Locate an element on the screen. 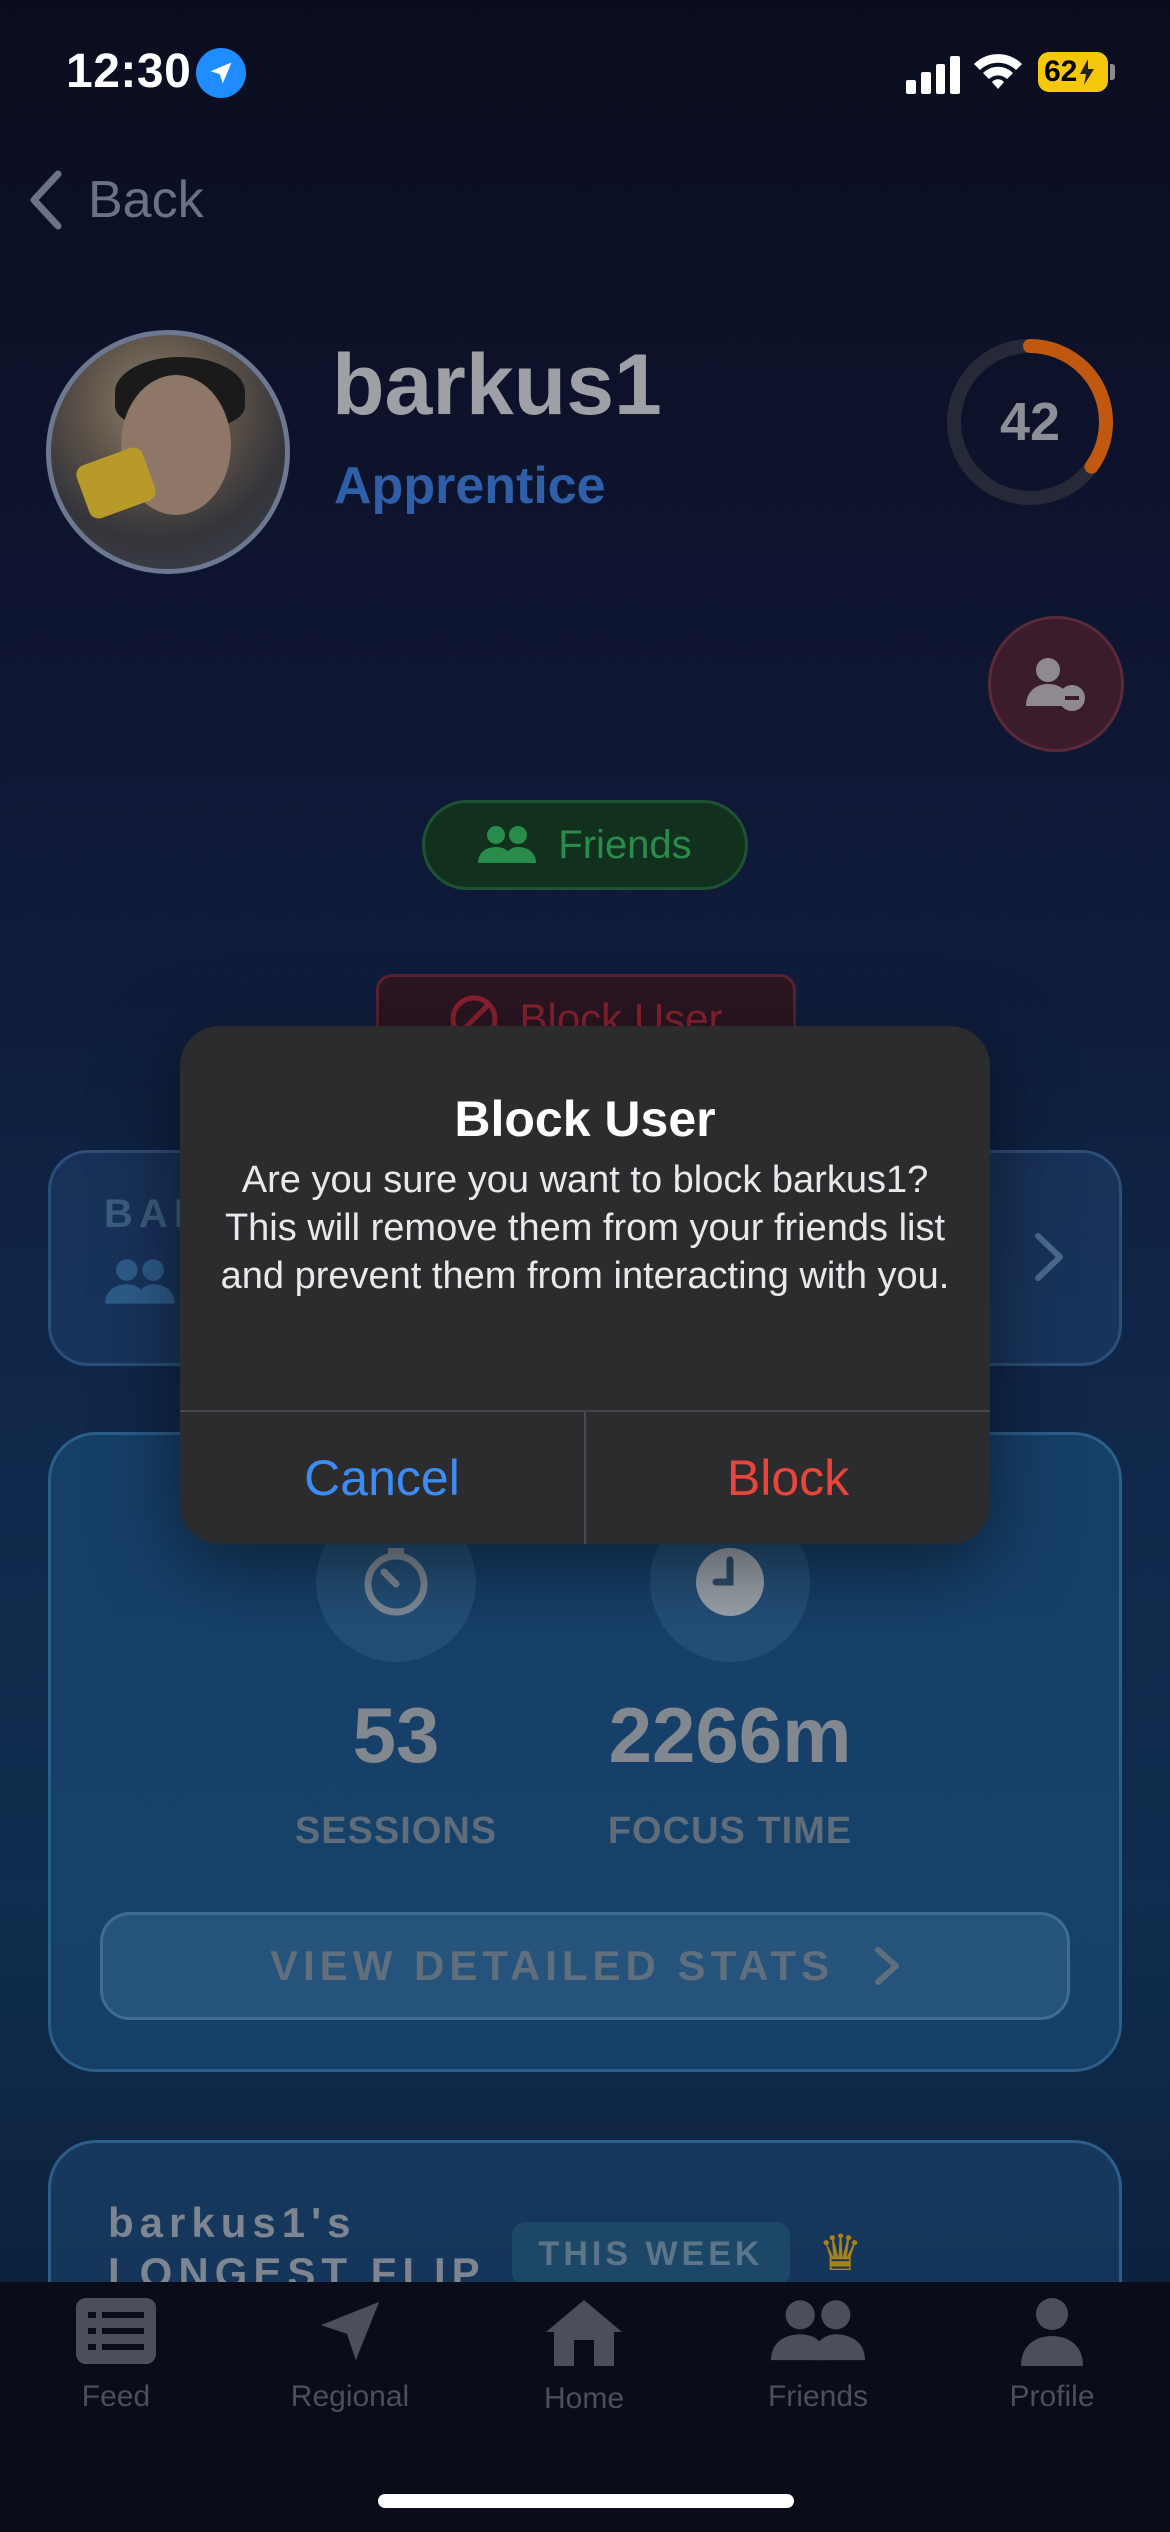  wifi-icon is located at coordinates (998, 71).